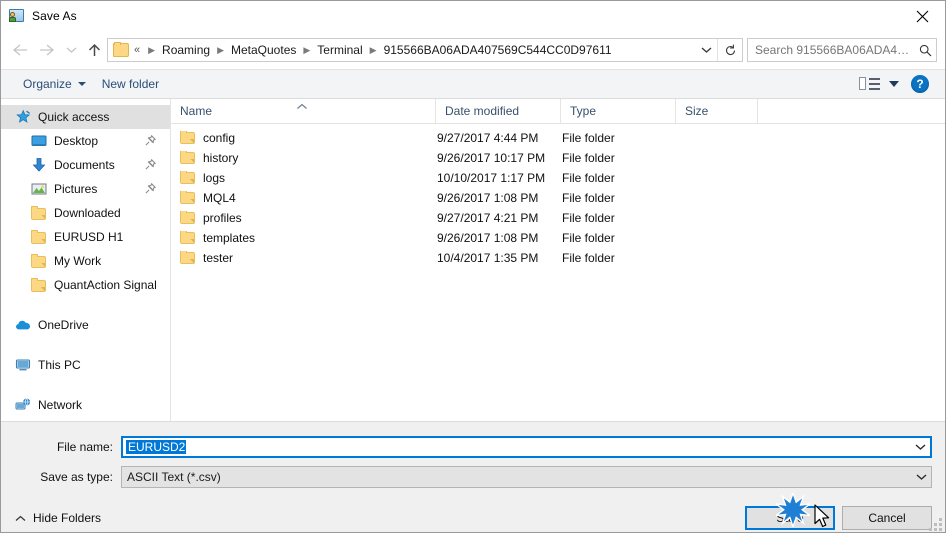 The height and width of the screenshot is (533, 946). What do you see at coordinates (39, 165) in the screenshot?
I see `documents-icon` at bounding box center [39, 165].